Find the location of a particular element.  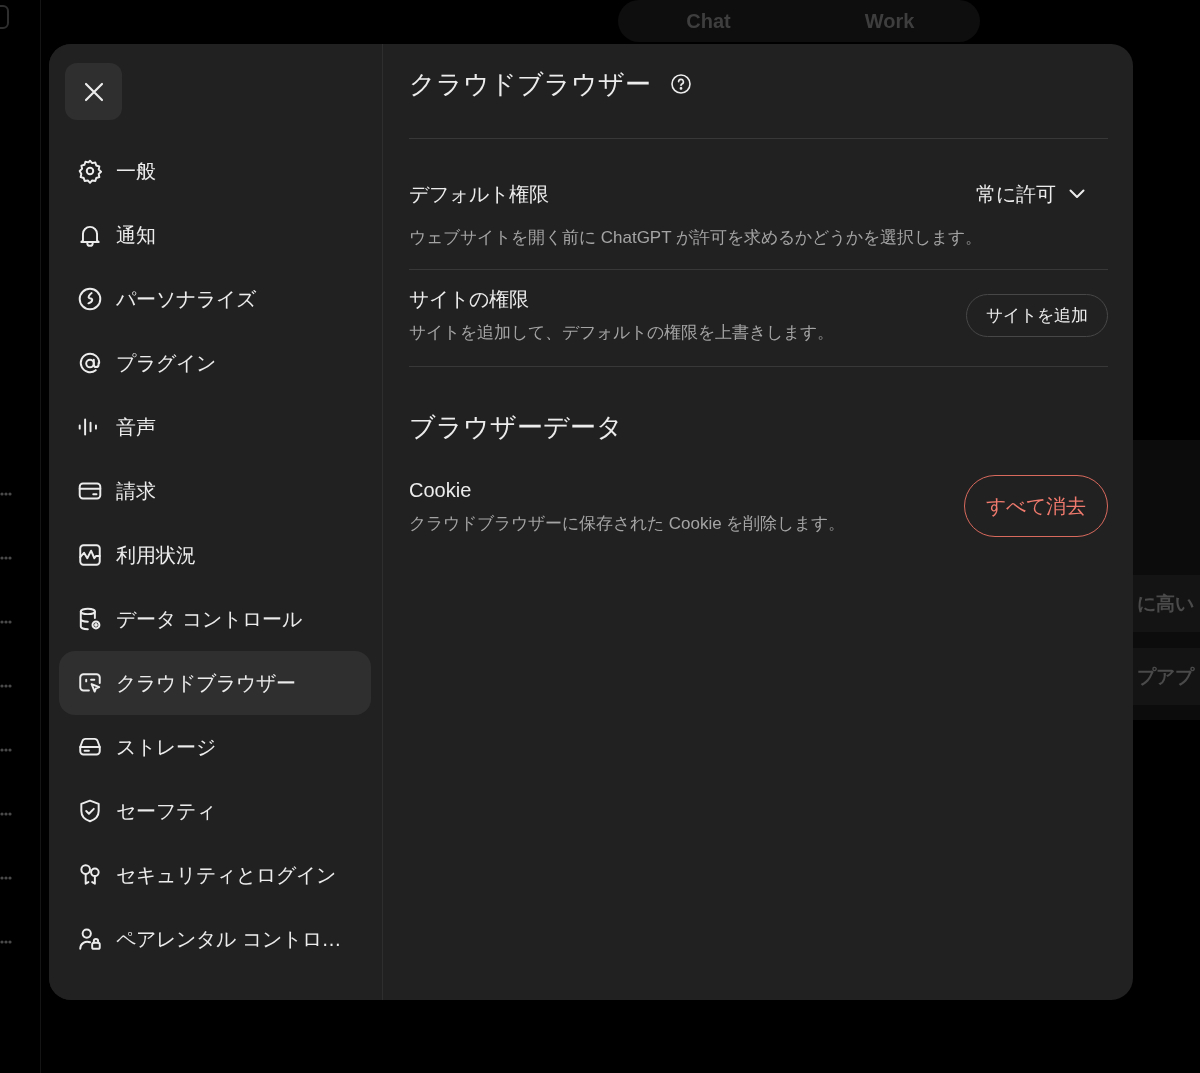

panel-icon is located at coordinates (5, 17).